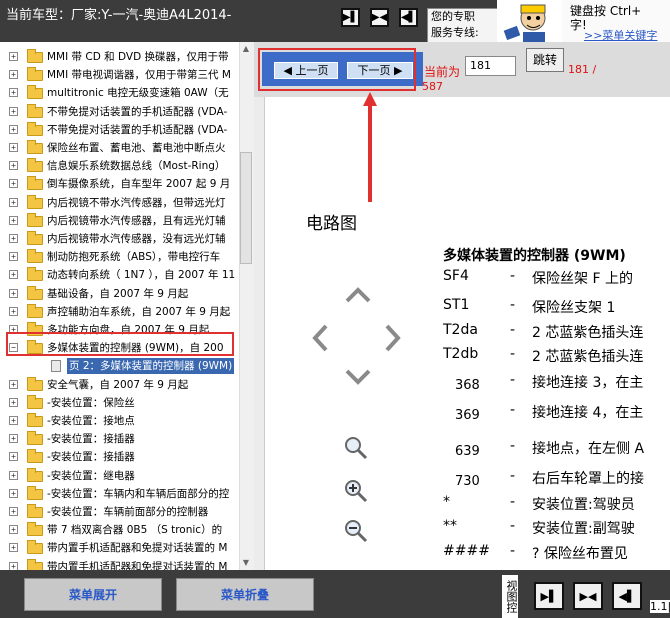 The width and height of the screenshot is (670, 618). Describe the element at coordinates (460, 330) in the screenshot. I see `legend-code: T2da` at that location.